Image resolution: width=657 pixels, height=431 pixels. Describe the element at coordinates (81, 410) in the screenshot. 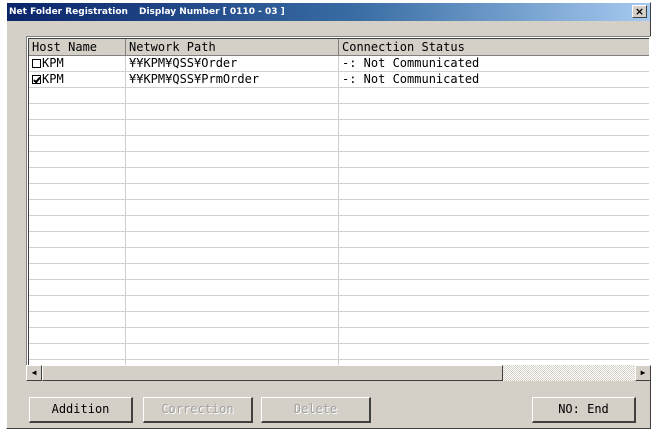

I see `addition-button: Addition` at that location.